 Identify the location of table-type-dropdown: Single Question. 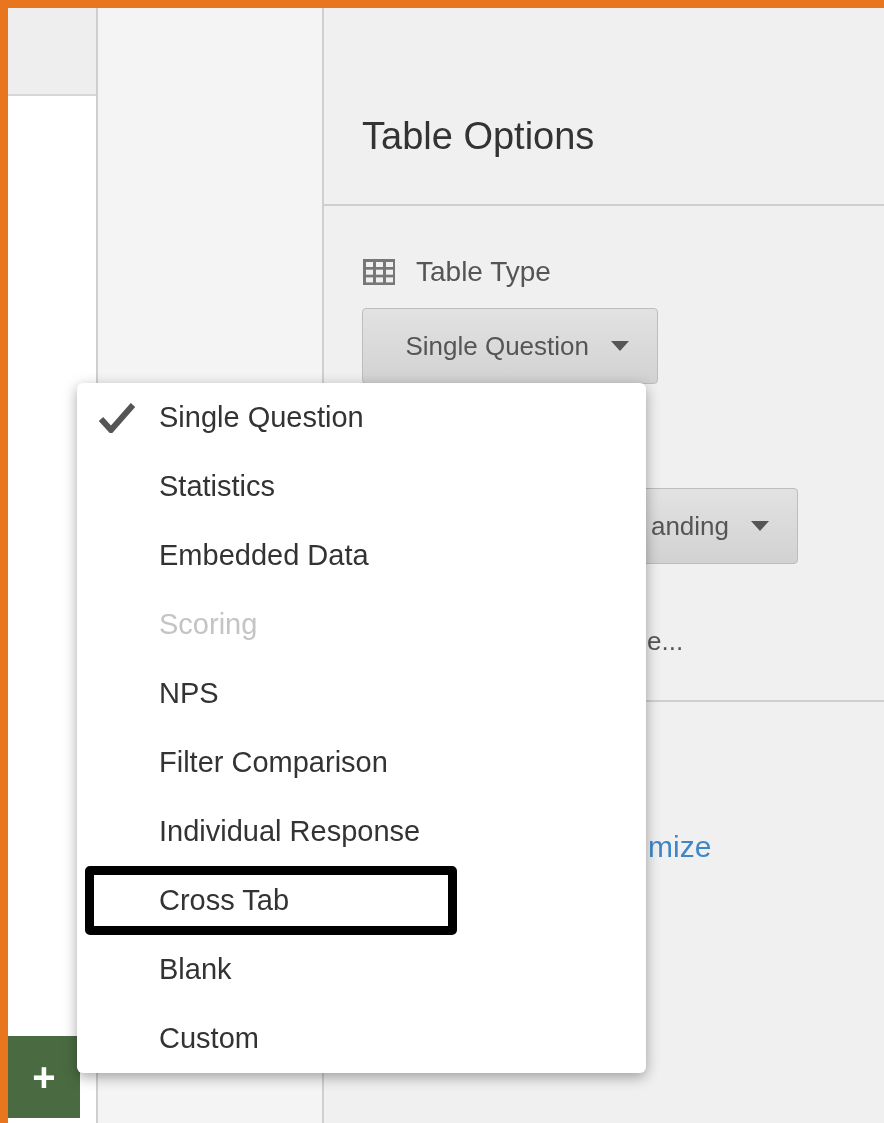
(510, 346).